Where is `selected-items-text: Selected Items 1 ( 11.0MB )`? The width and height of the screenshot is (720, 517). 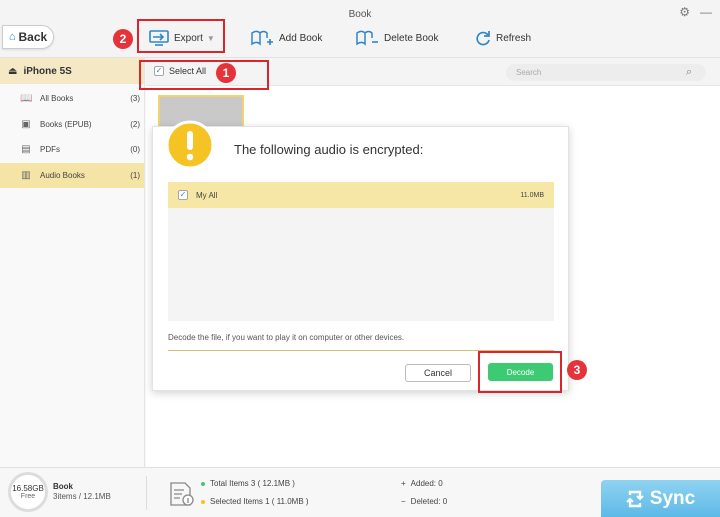 selected-items-text: Selected Items 1 ( 11.0MB ) is located at coordinates (259, 501).